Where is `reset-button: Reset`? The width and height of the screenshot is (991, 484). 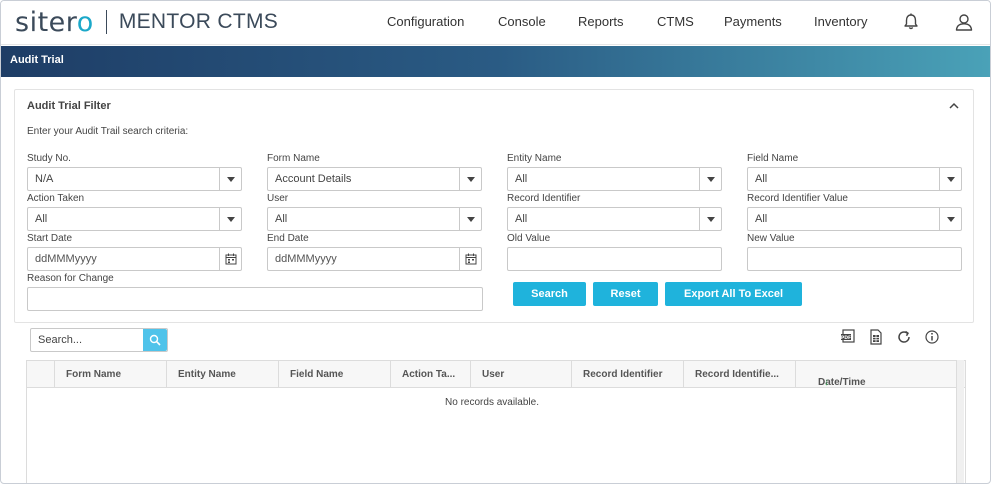
reset-button: Reset is located at coordinates (625, 294).